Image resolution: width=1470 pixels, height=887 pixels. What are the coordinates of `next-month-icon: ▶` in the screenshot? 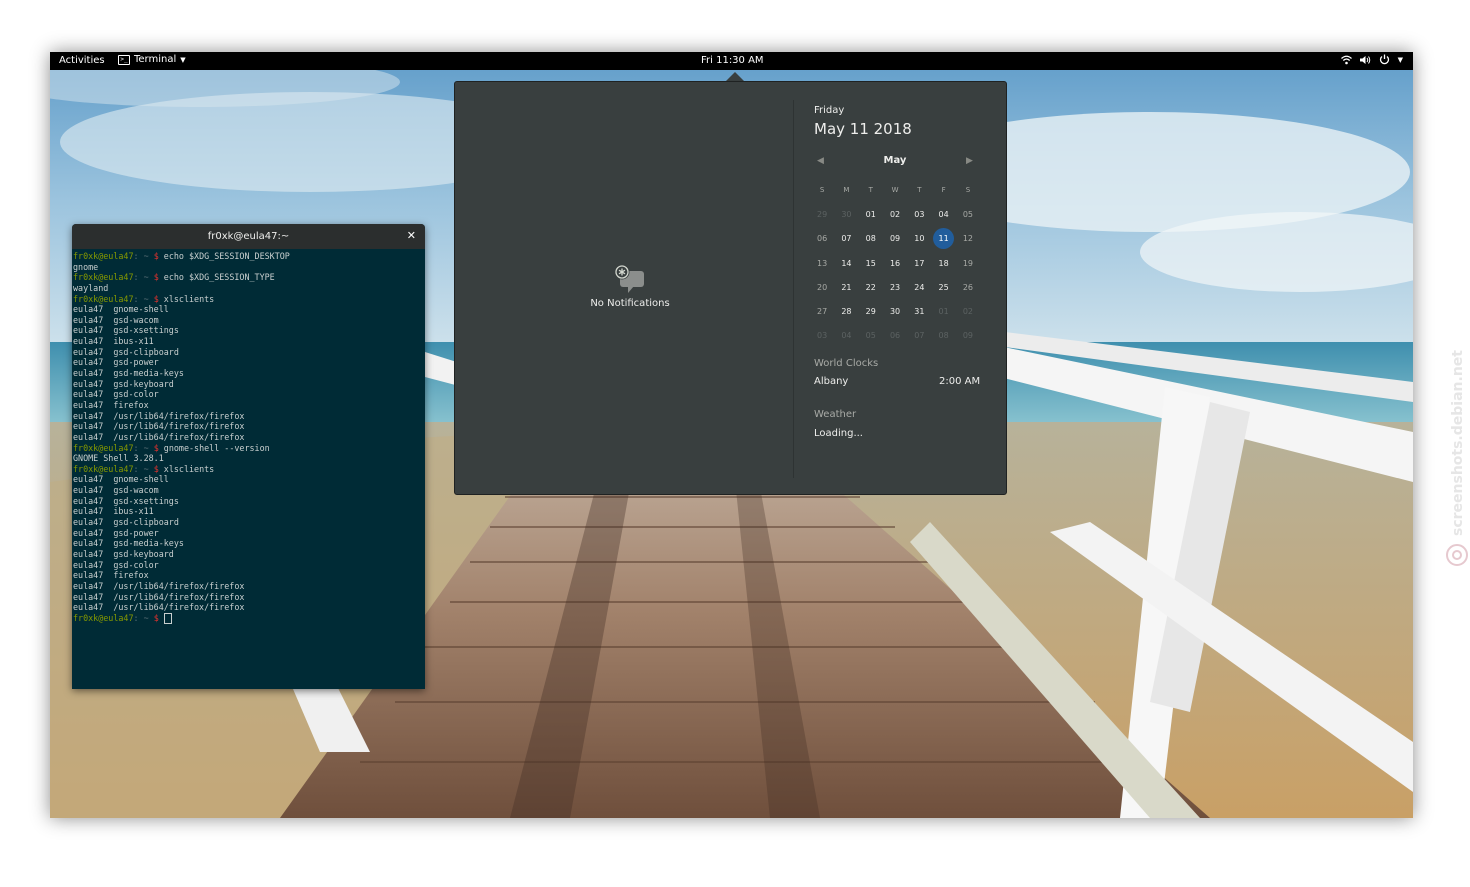 It's located at (969, 161).